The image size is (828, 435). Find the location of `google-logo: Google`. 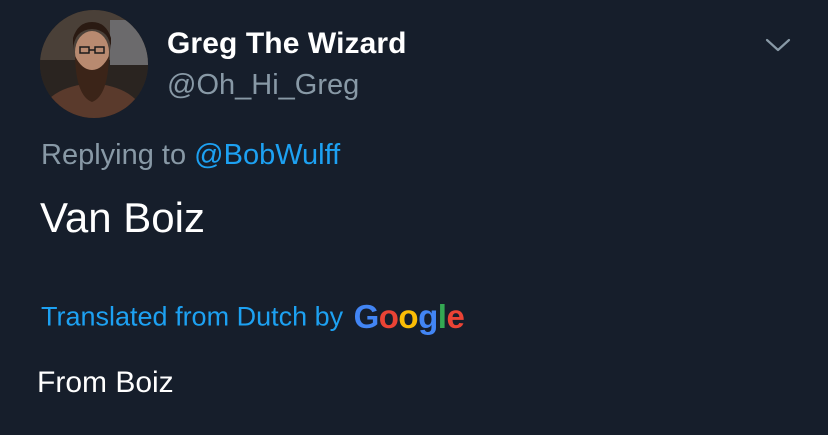

google-logo: Google is located at coordinates (409, 317).